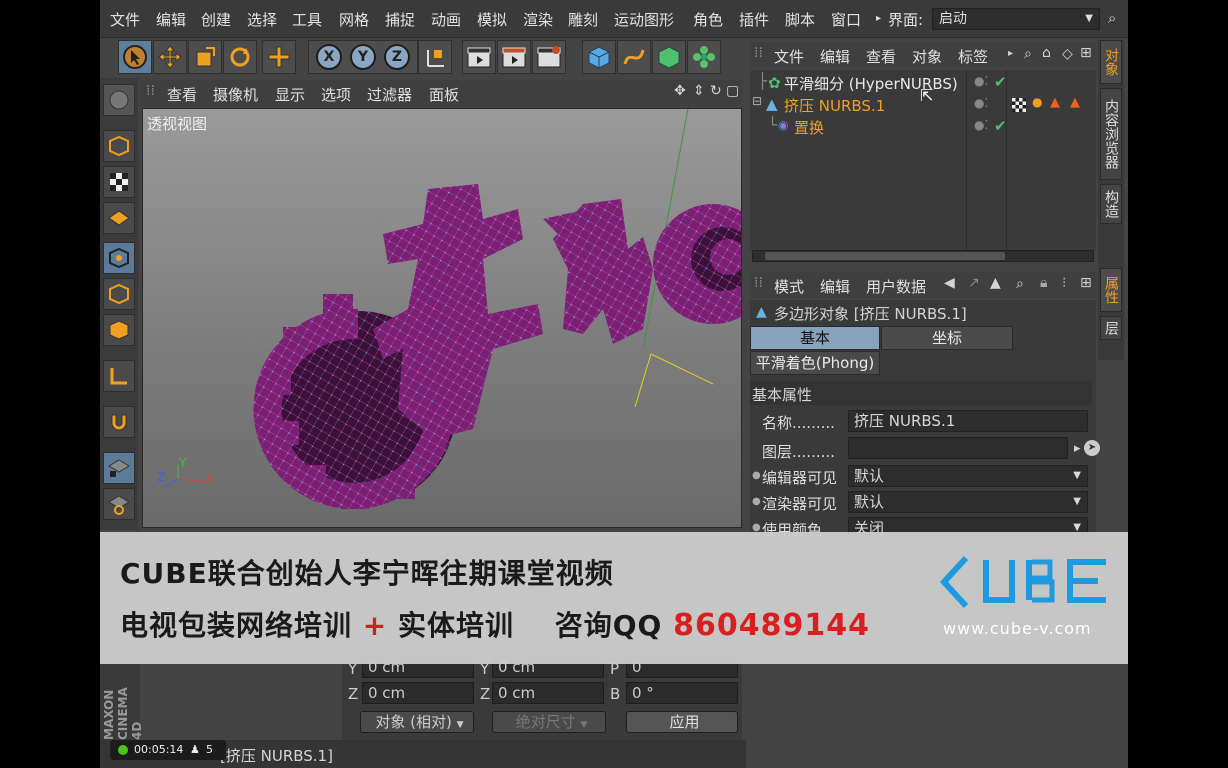  What do you see at coordinates (716, 91) in the screenshot?
I see `orbit-icon: ↻` at bounding box center [716, 91].